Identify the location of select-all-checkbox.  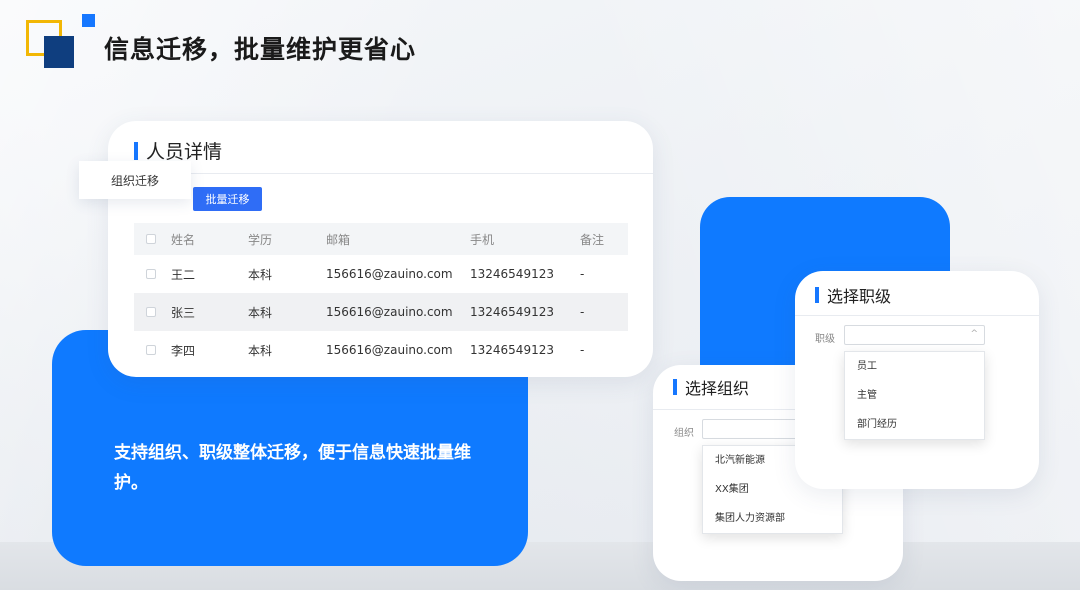
(151, 239).